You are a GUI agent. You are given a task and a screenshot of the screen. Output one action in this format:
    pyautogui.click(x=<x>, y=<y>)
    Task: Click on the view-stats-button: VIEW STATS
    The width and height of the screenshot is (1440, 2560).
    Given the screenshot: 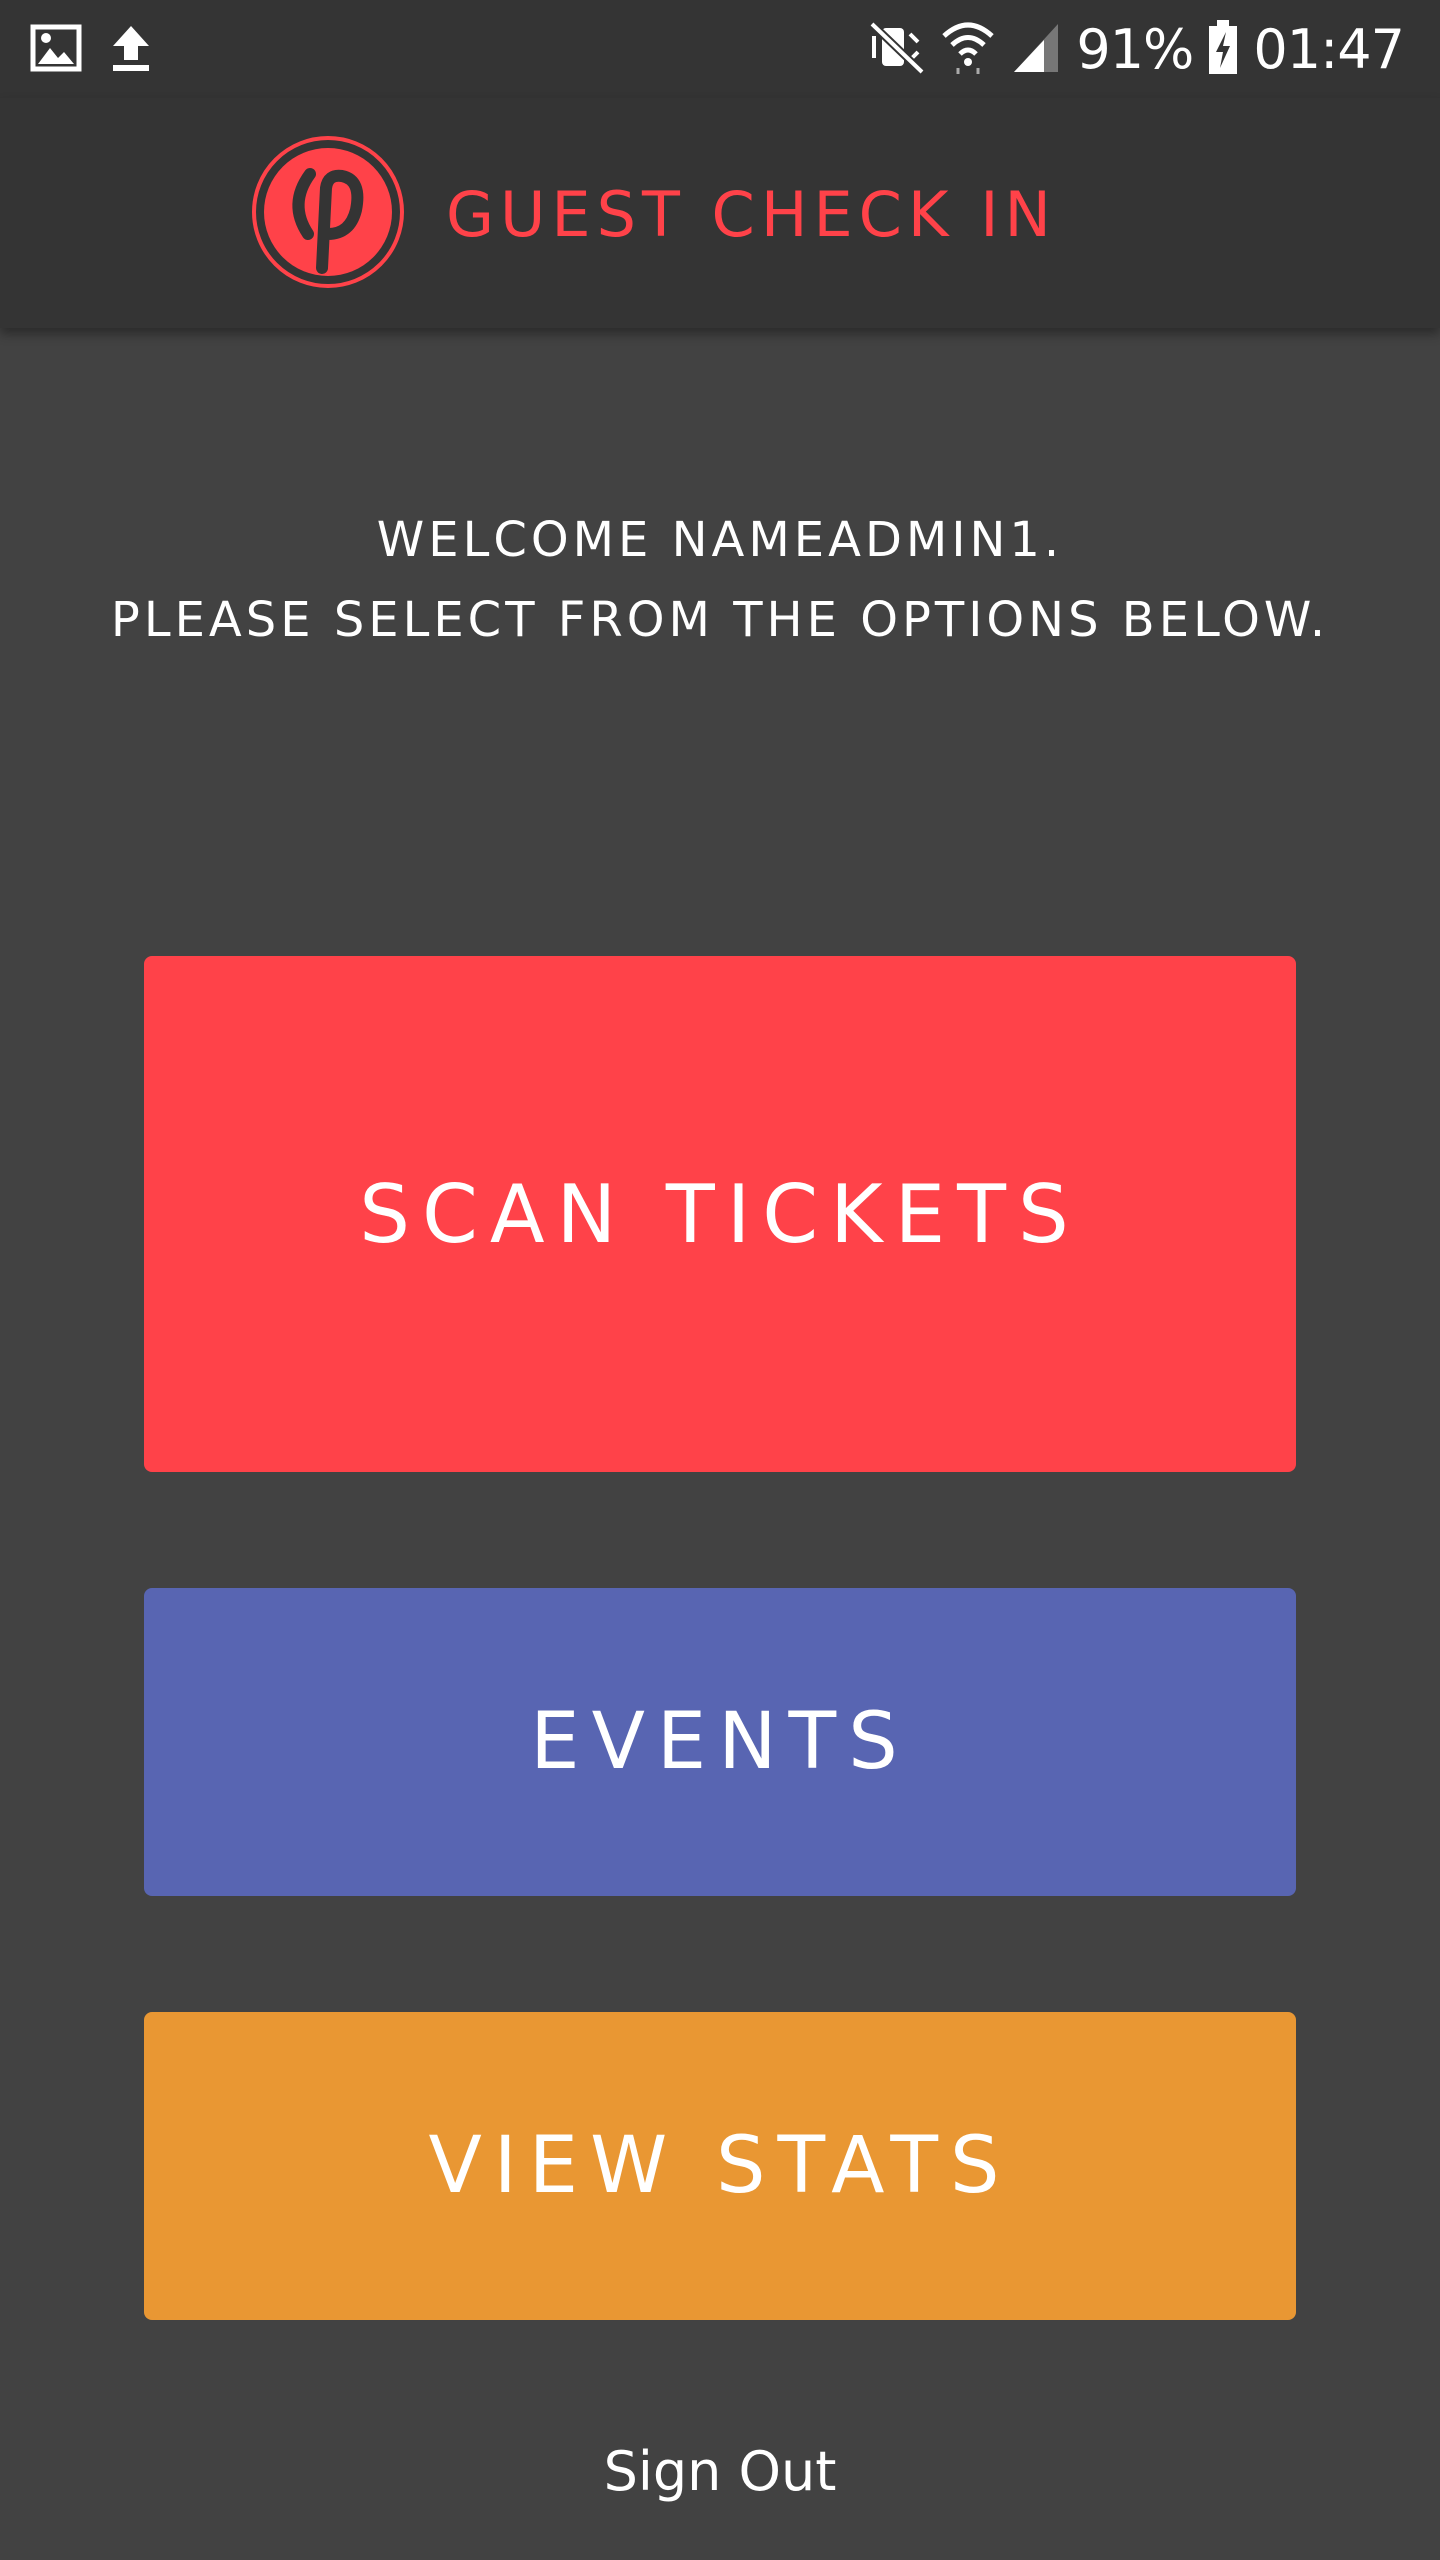 What is the action you would take?
    pyautogui.click(x=720, y=2166)
    